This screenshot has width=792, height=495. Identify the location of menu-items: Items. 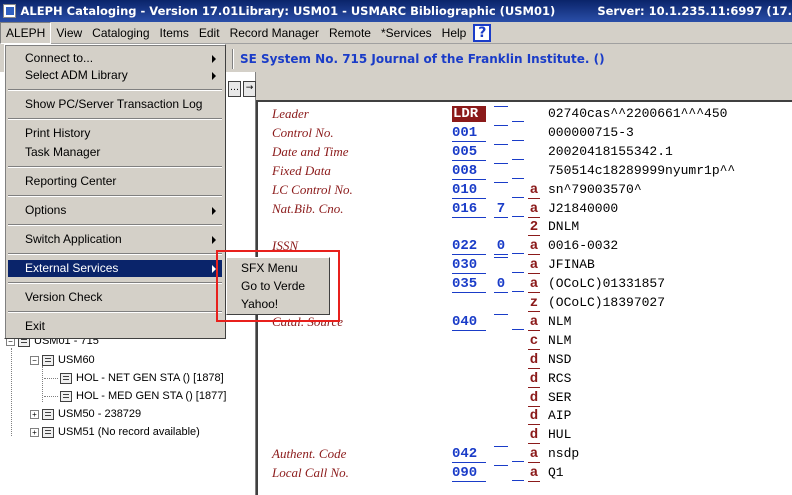
(174, 33).